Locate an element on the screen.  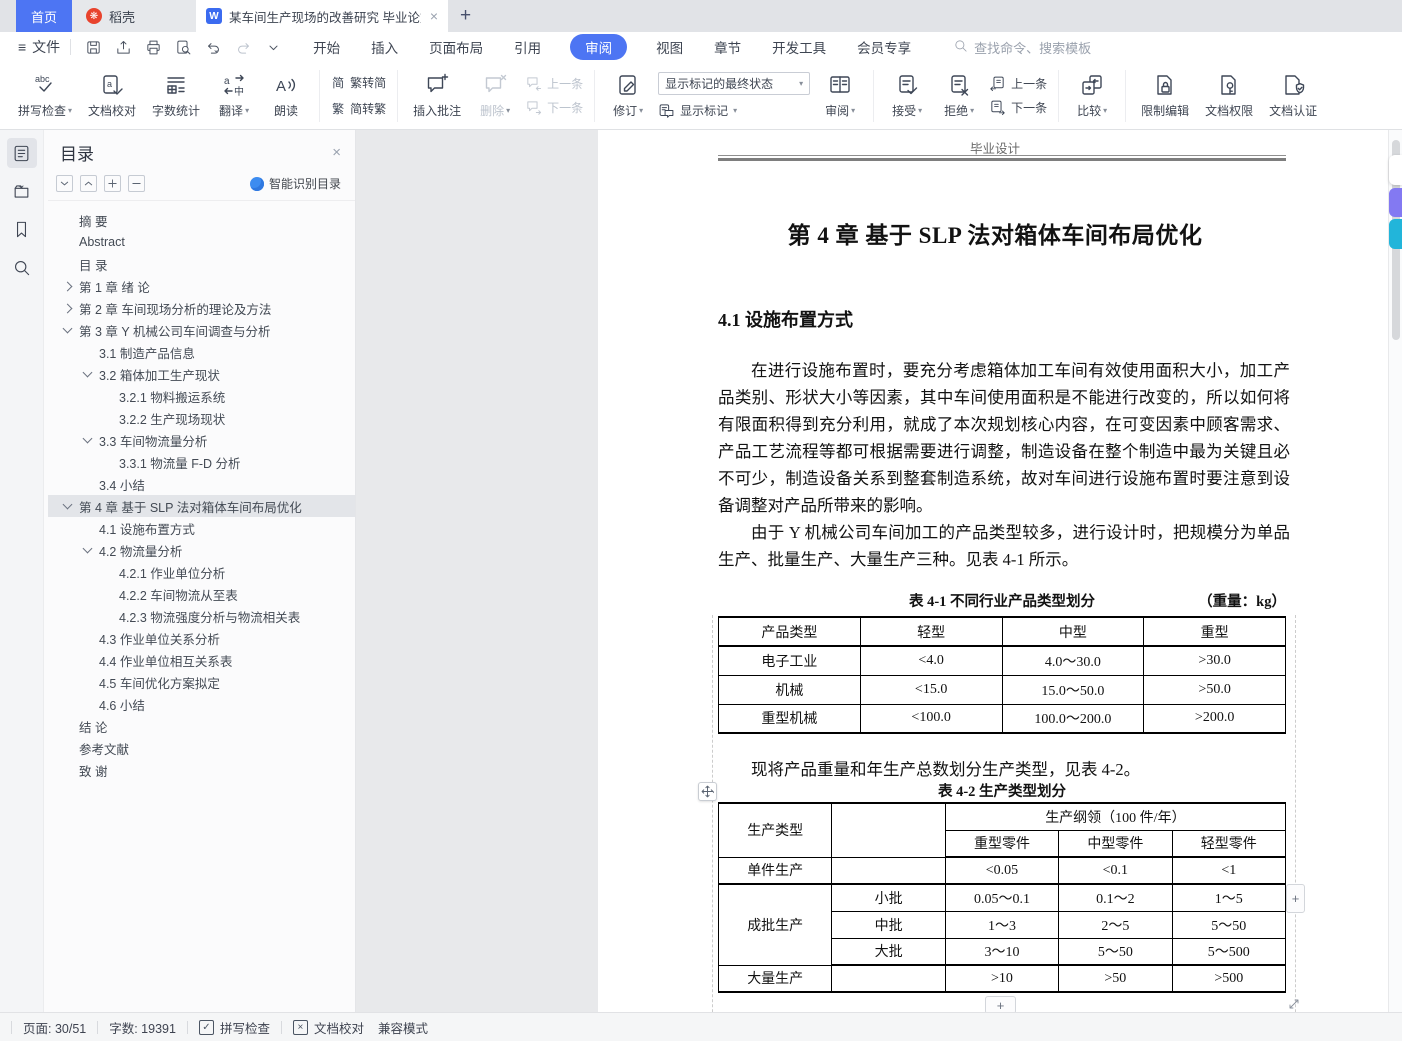
accept-button: 接受 ▾ is located at coordinates (907, 95).